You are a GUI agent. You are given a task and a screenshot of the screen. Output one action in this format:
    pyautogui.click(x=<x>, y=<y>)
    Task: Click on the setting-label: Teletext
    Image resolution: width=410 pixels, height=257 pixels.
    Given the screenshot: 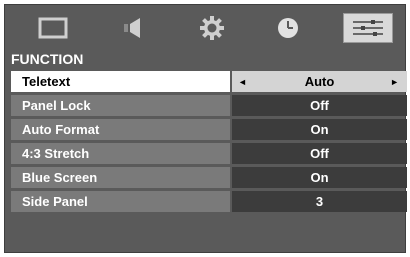 What is the action you would take?
    pyautogui.click(x=120, y=81)
    